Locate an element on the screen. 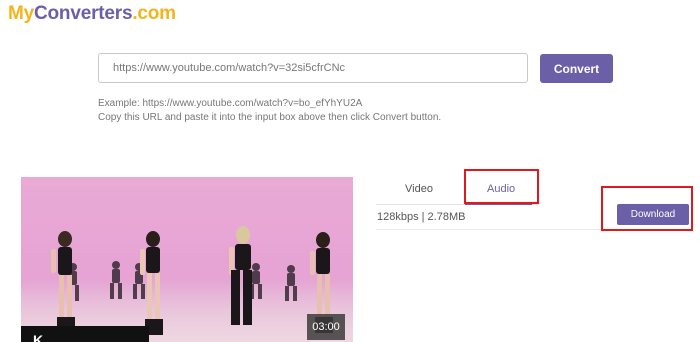 Image resolution: width=700 pixels, height=342 pixels. video-duration: 03:00 is located at coordinates (326, 327).